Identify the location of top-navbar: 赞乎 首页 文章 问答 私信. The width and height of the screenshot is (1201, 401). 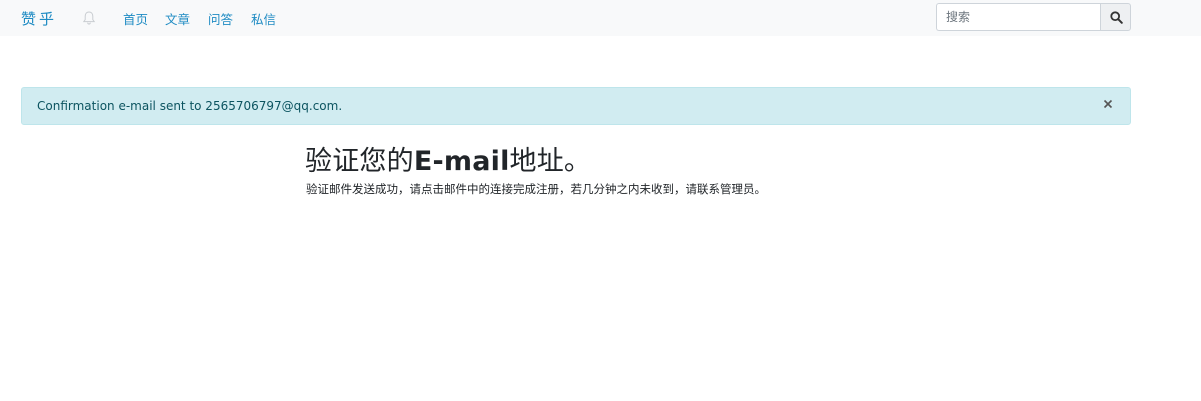
(600, 18).